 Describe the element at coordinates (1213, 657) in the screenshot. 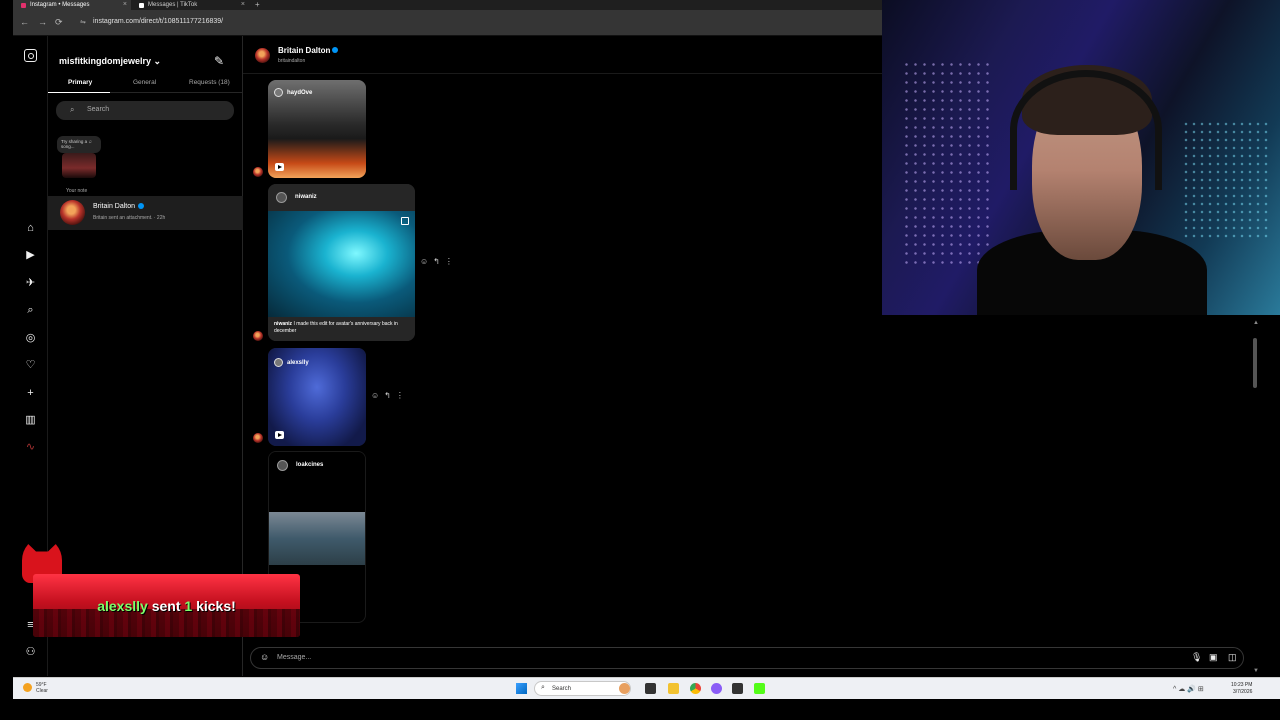

I see `image-icon: ▣` at that location.